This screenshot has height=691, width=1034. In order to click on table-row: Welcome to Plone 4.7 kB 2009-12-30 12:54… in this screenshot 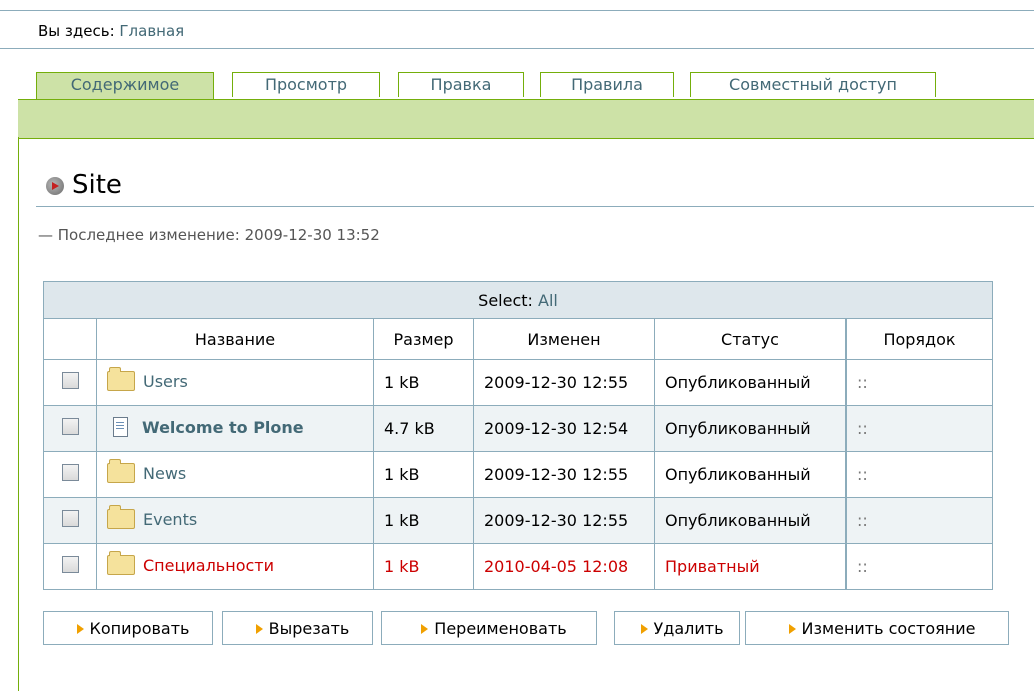, I will do `click(518, 428)`.